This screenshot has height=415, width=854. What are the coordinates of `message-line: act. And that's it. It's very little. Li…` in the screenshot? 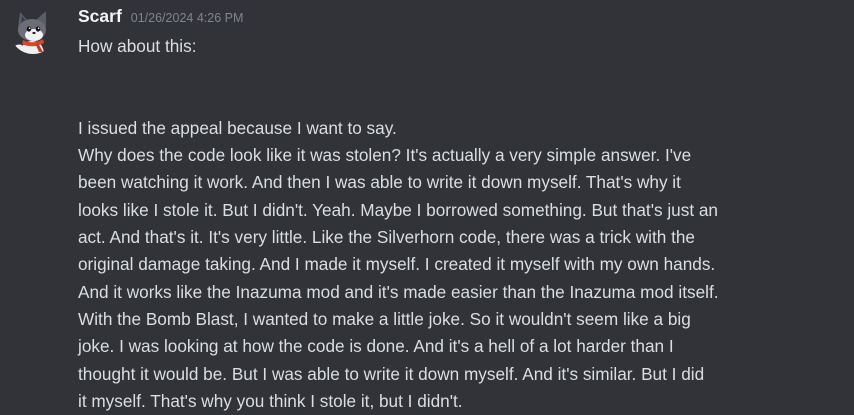 It's located at (386, 237).